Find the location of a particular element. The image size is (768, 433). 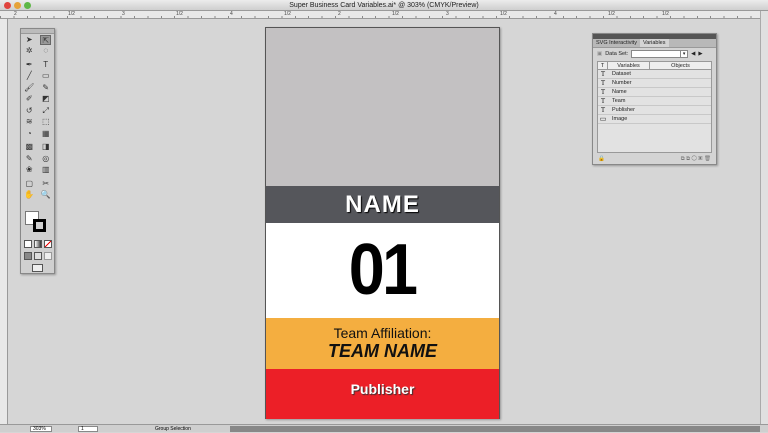

name-band: NAME is located at coordinates (382, 204).